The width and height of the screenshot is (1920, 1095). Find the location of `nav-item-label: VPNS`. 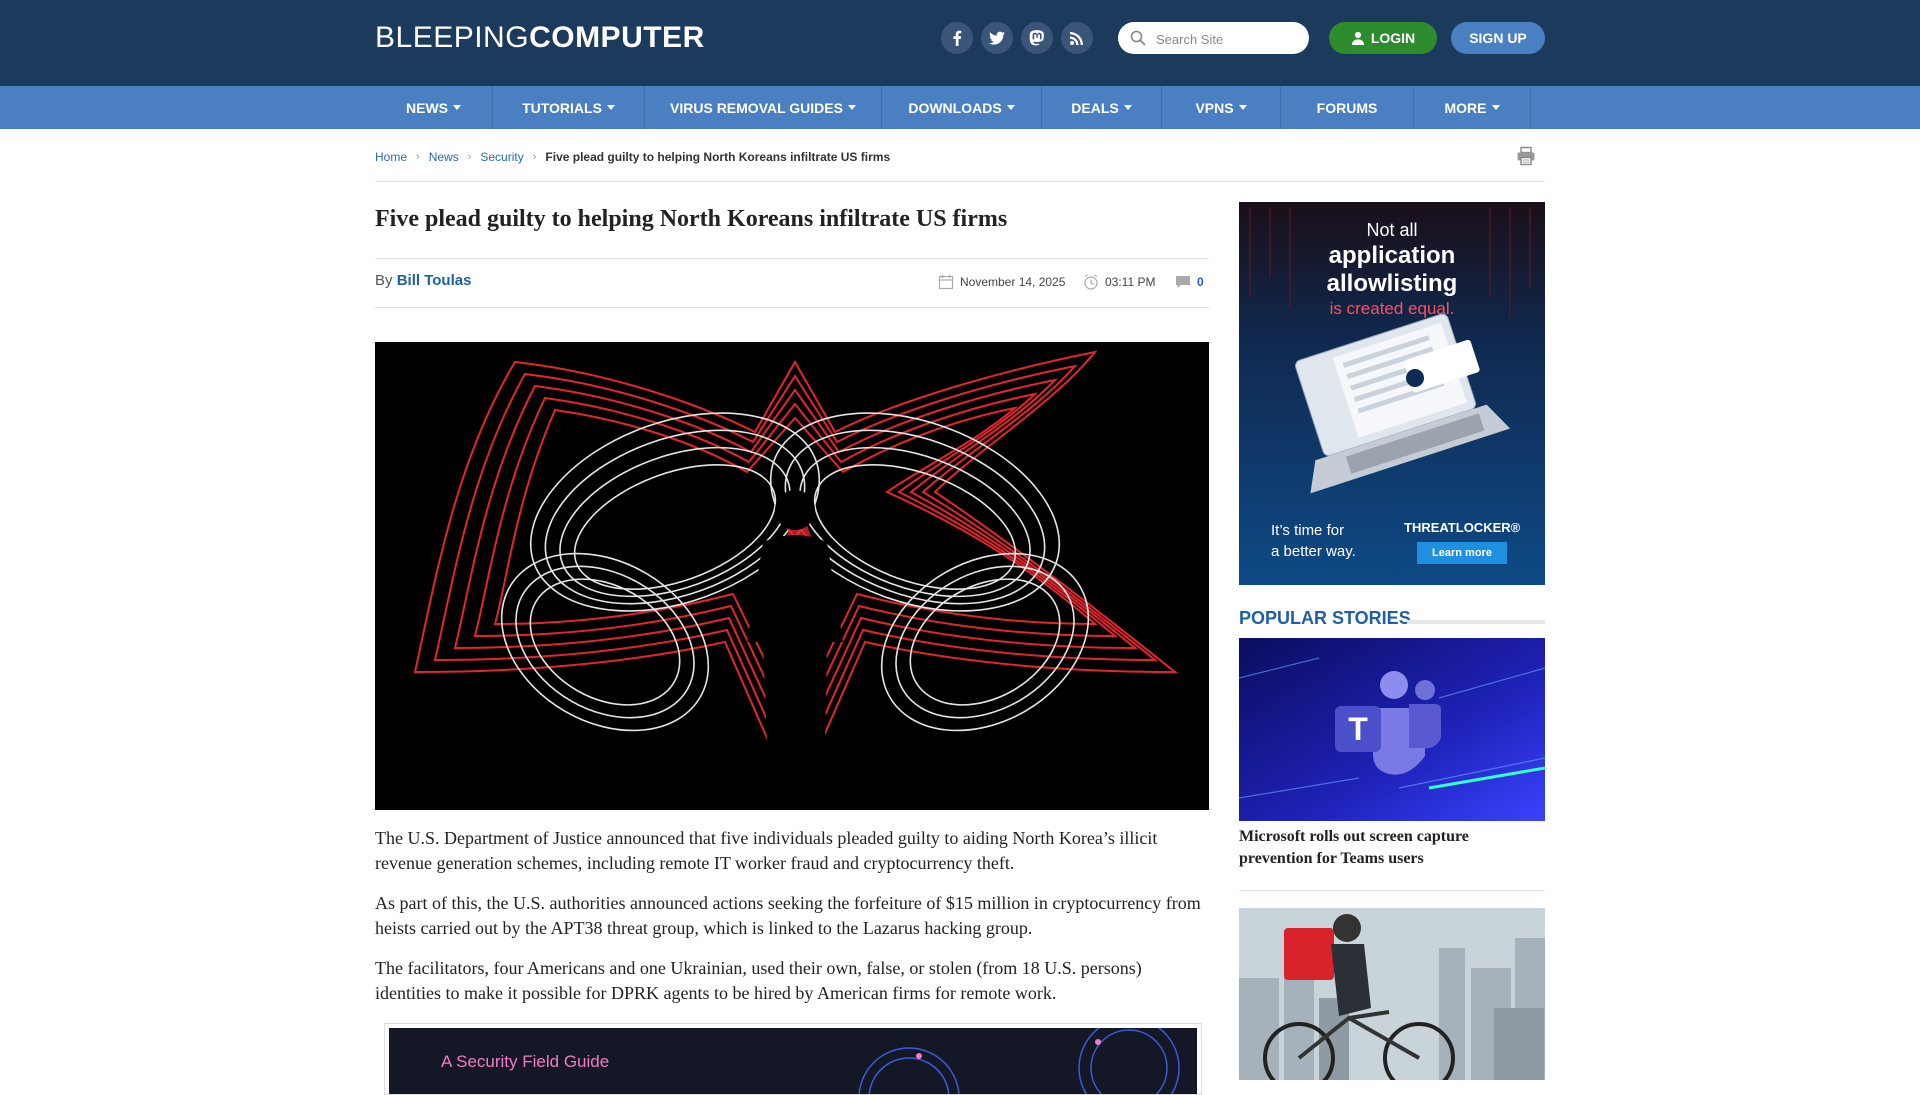

nav-item-label: VPNS is located at coordinates (1214, 107).